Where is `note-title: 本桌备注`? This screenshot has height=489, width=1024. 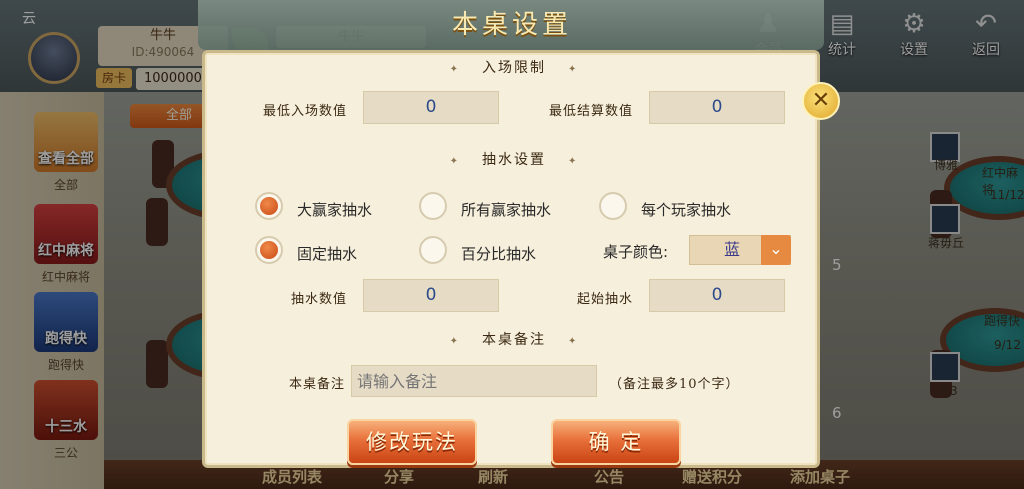 note-title: 本桌备注 is located at coordinates (514, 340).